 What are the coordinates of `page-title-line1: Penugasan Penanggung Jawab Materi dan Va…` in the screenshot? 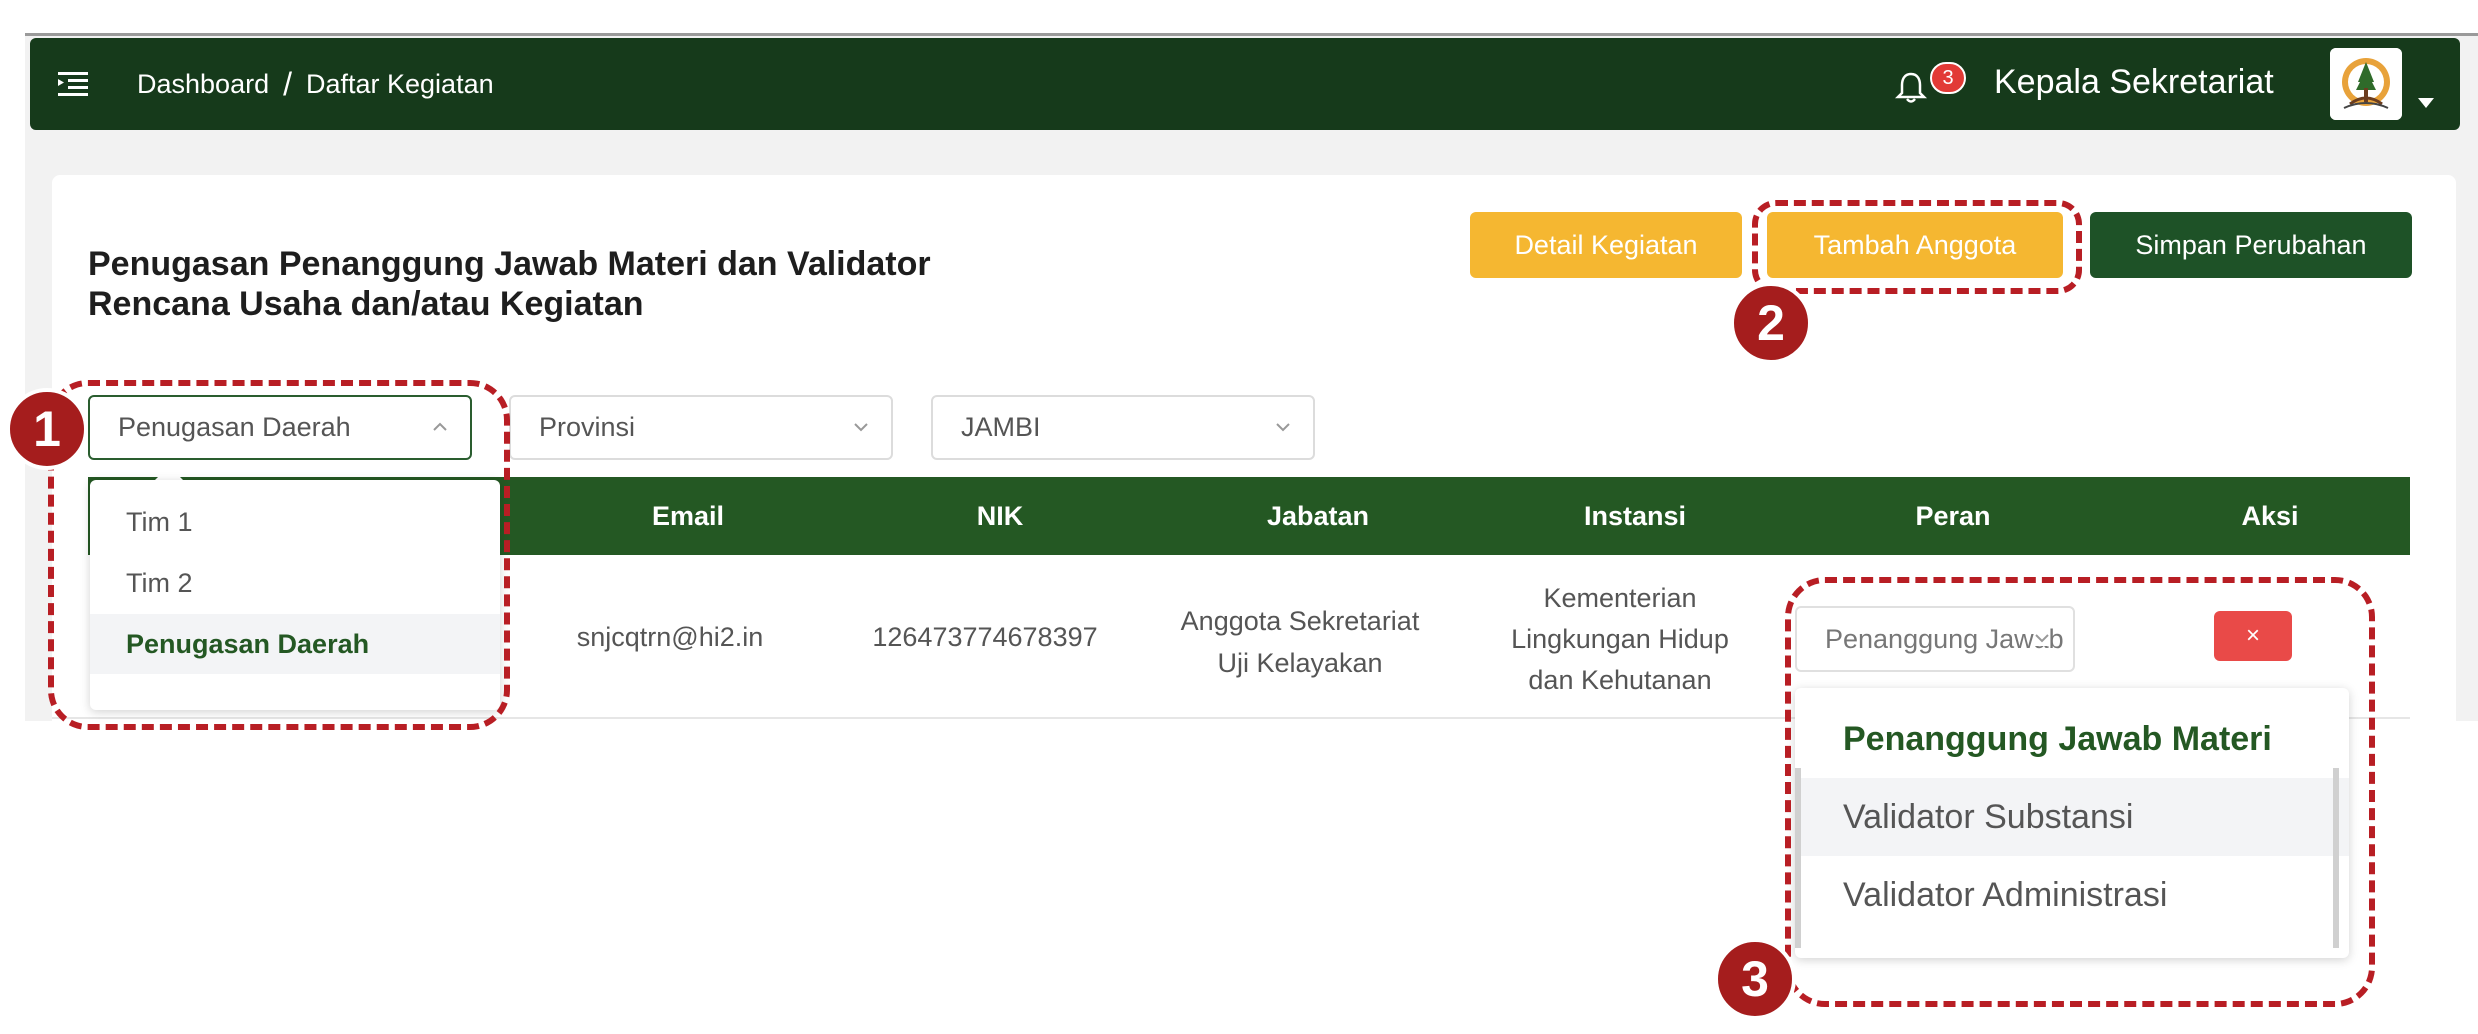 It's located at (509, 264).